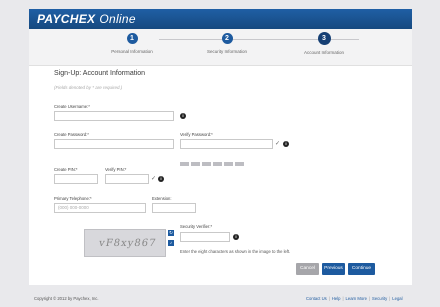 Image resolution: width=440 pixels, height=307 pixels. What do you see at coordinates (76, 179) in the screenshot?
I see `pin-input` at bounding box center [76, 179].